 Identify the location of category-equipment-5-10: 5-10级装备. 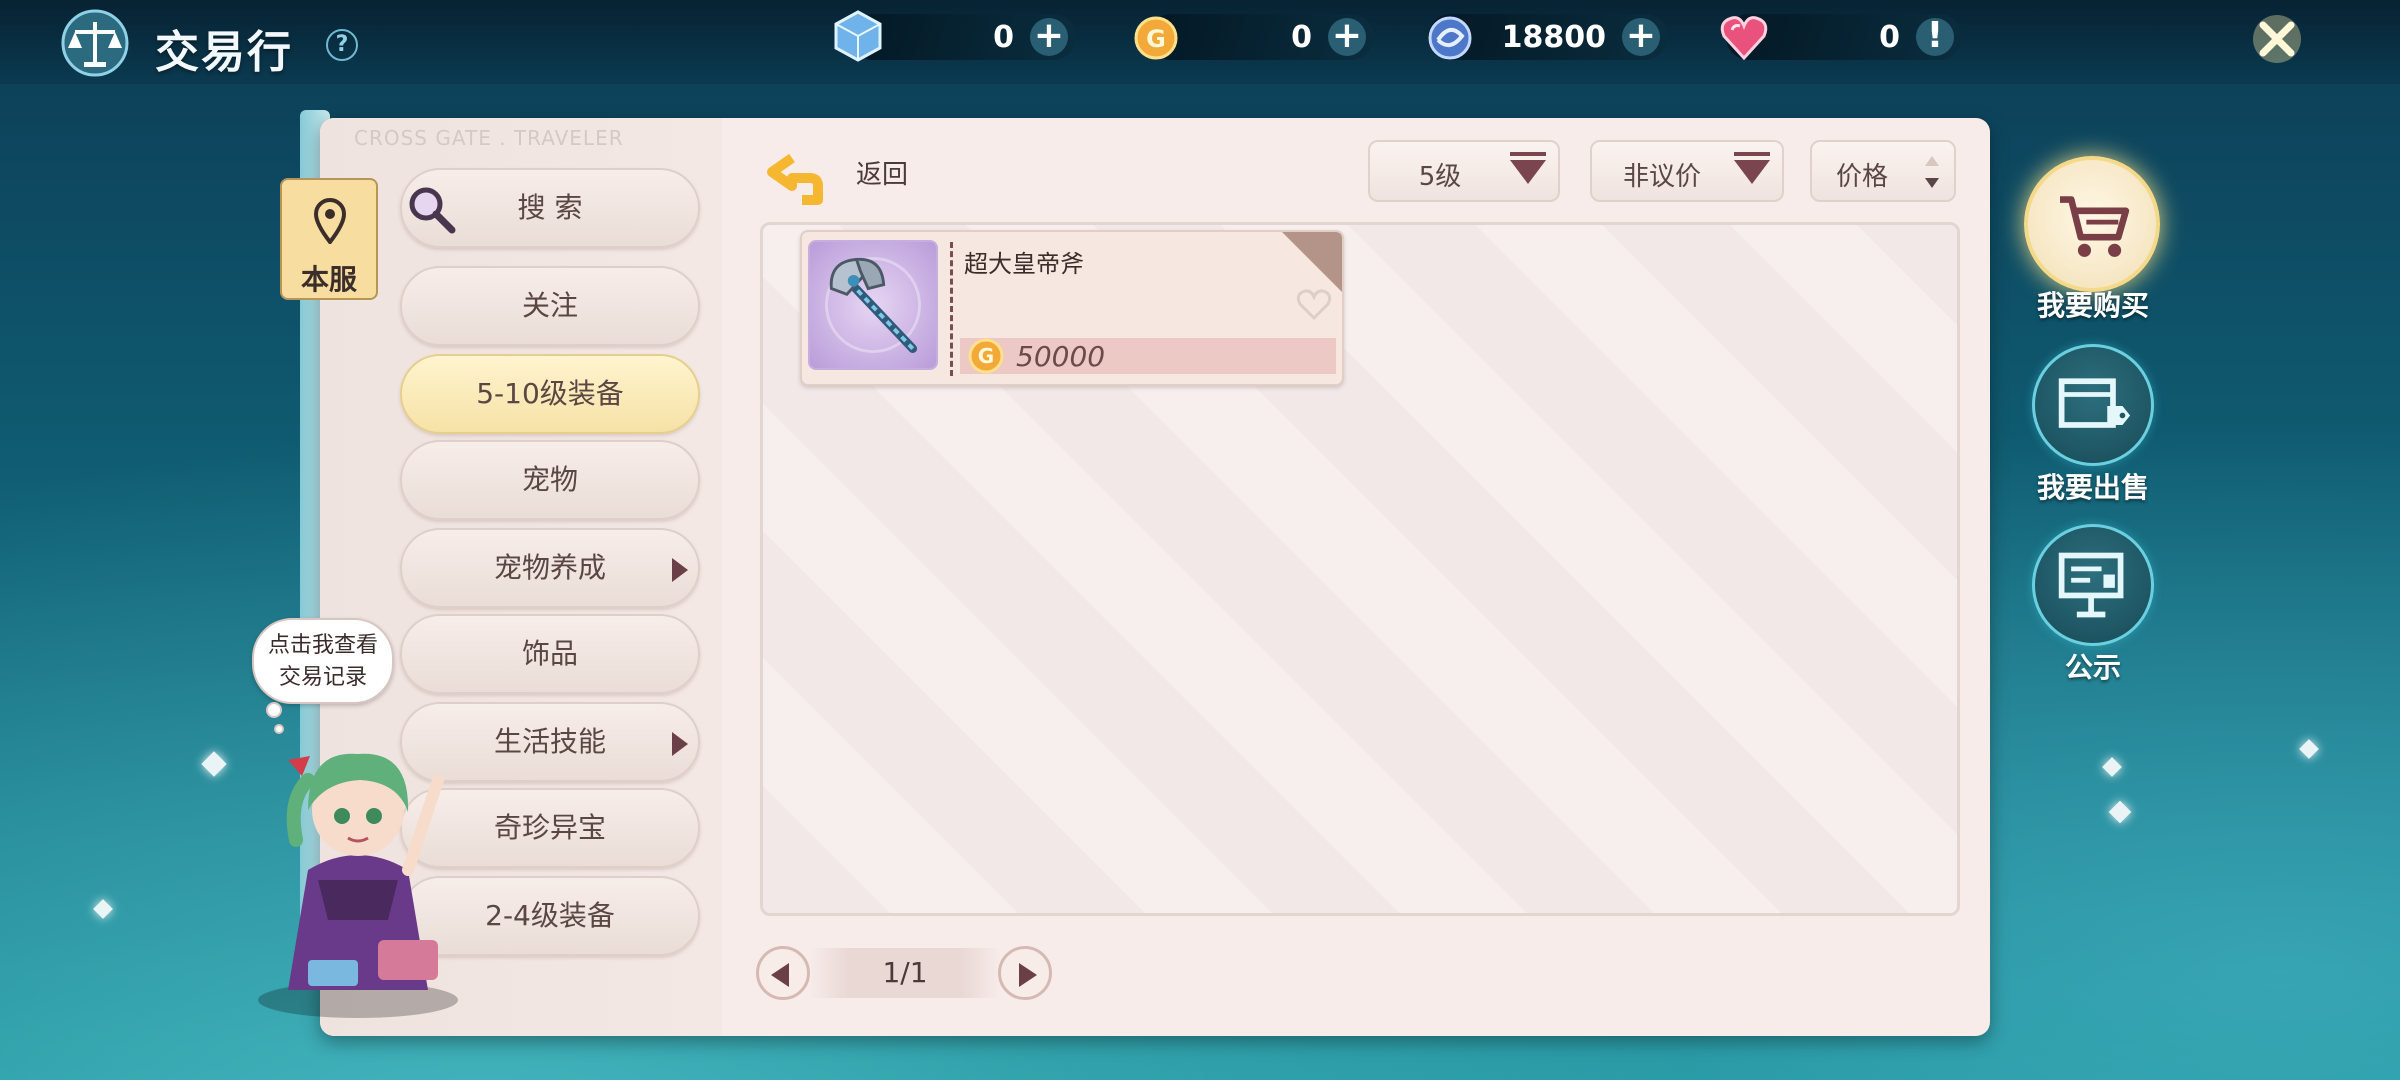
(550, 394).